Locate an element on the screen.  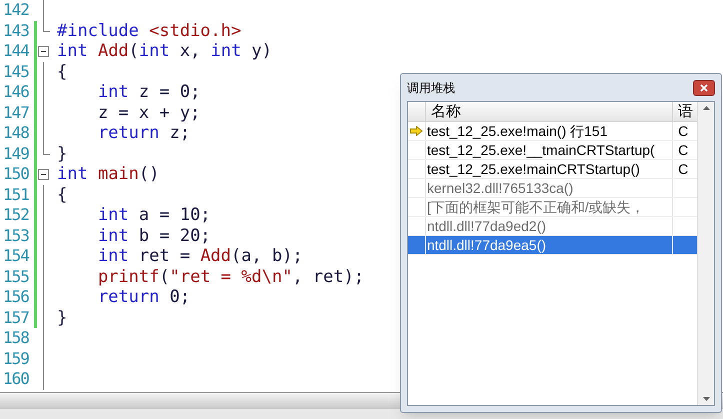
line-number: 144 is located at coordinates (16, 51).